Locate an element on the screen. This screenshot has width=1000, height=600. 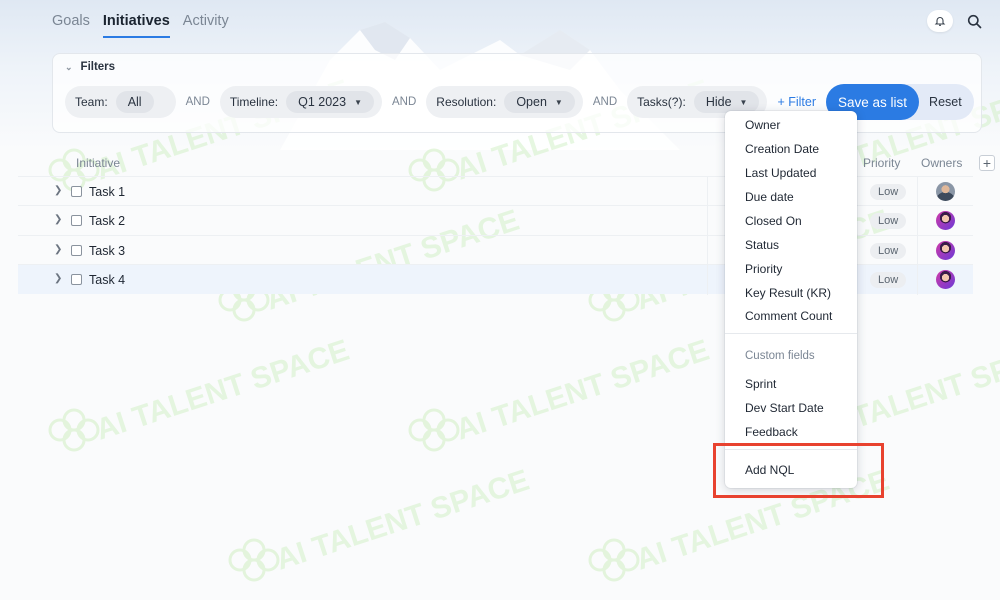
team-filter: Team: All is located at coordinates (120, 102).